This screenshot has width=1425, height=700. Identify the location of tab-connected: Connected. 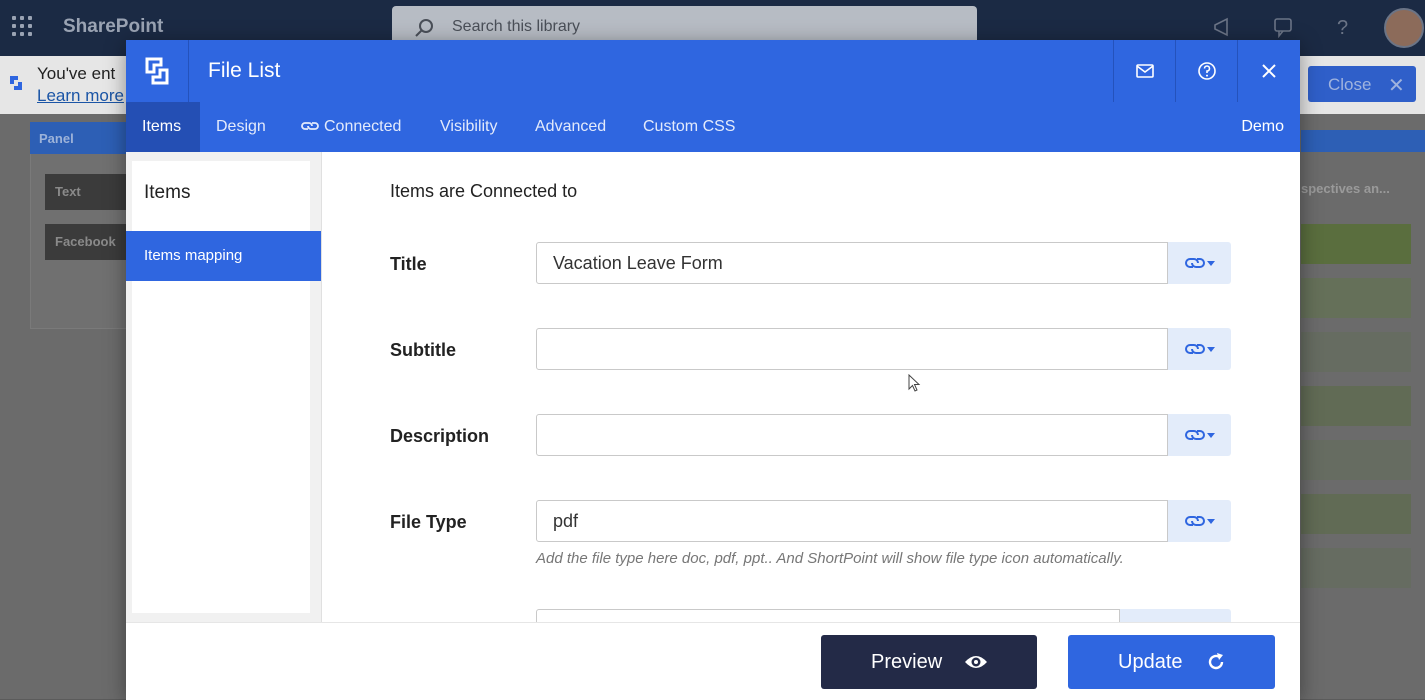
(350, 127).